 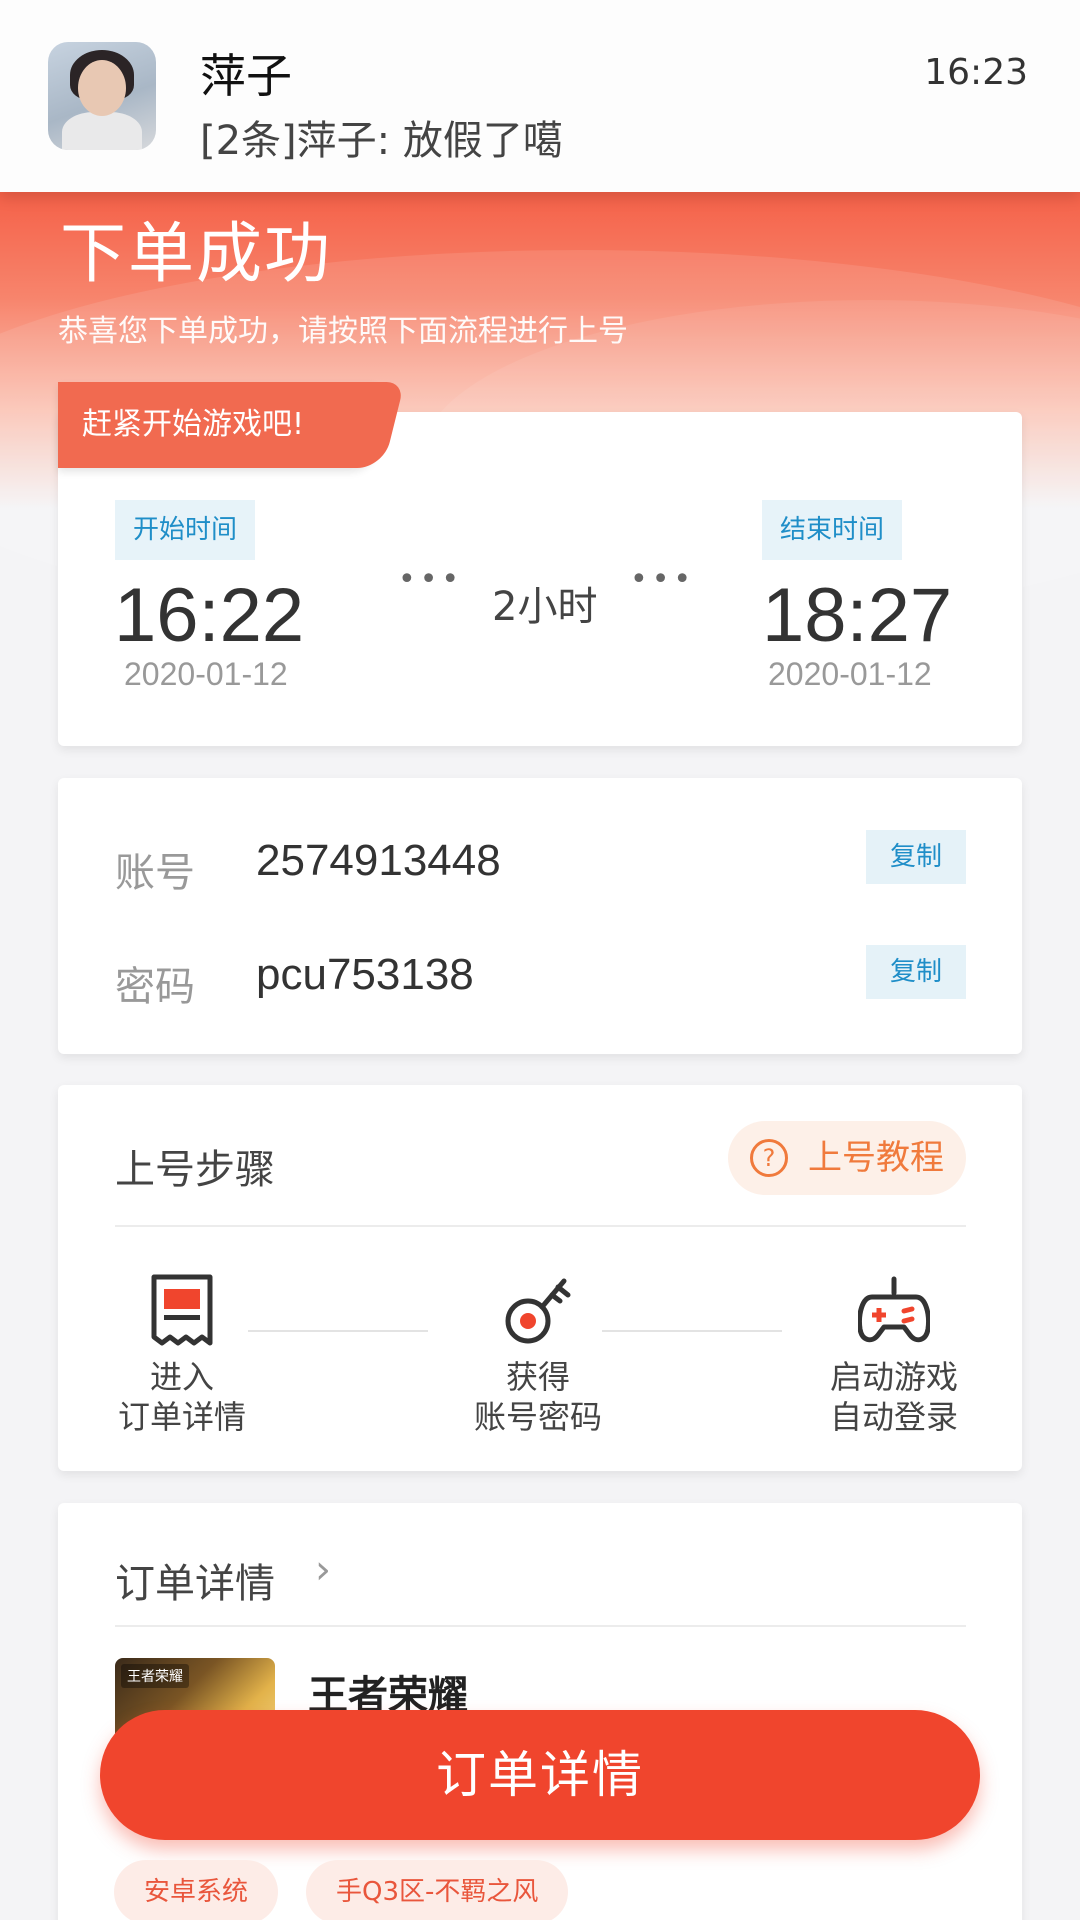 What do you see at coordinates (343, 331) in the screenshot?
I see `page-subtitle: 恭喜您下单成功，请按照下面流程进行上号` at bounding box center [343, 331].